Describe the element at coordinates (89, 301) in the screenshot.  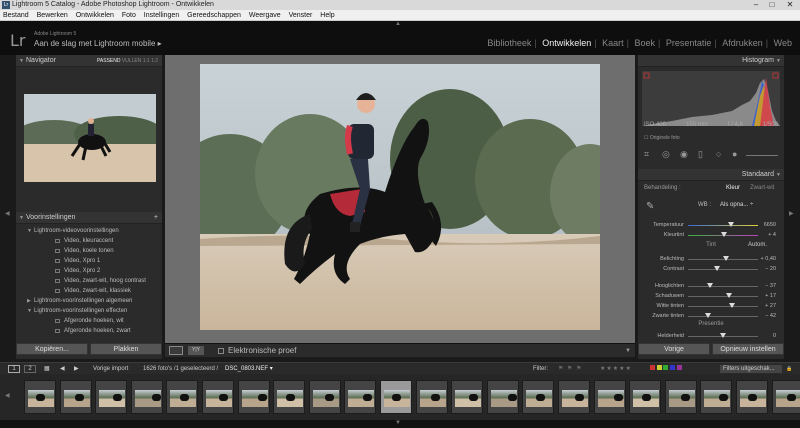
I see `preset-folder: ▶ Lightroom-voorinstellingen algemeen` at that location.